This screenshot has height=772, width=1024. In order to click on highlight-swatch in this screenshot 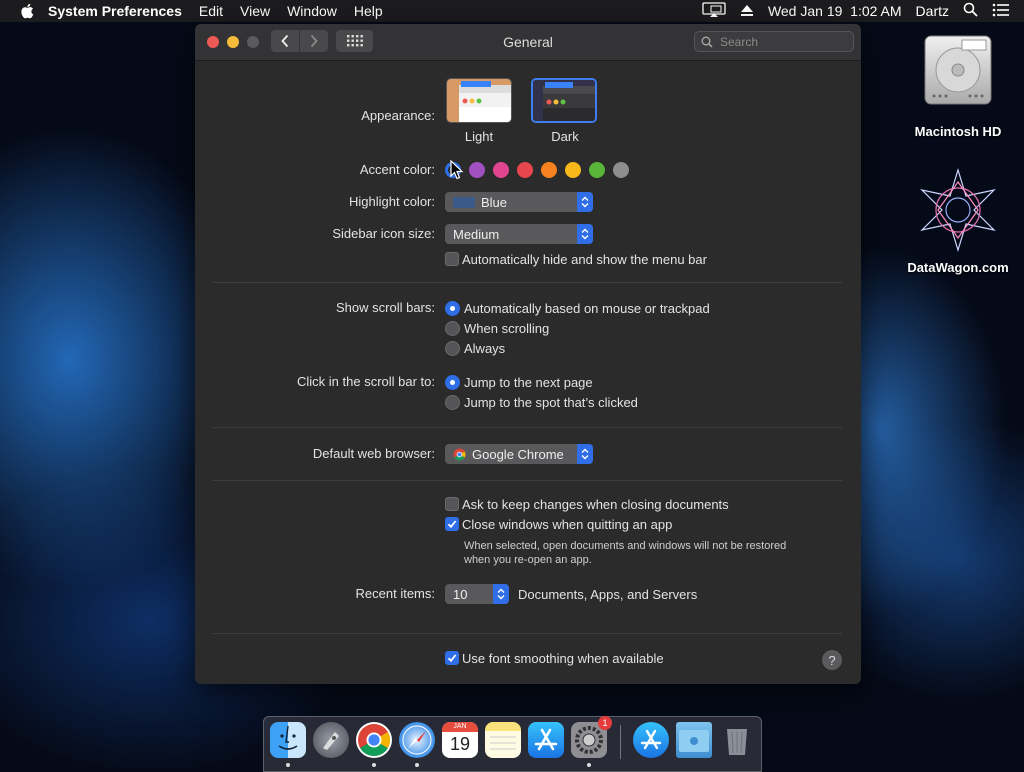, I will do `click(464, 202)`.